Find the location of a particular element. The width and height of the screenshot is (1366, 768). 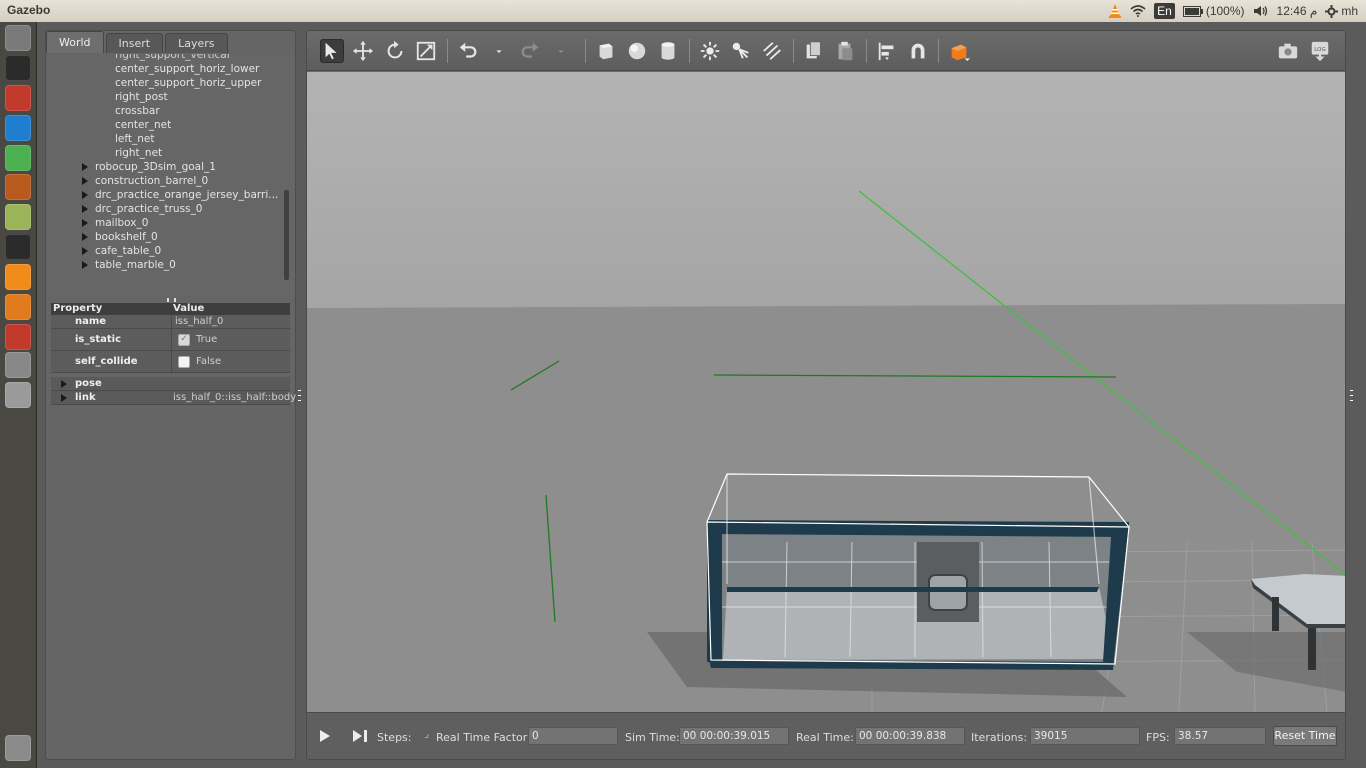

tab-layers: Layers is located at coordinates (196, 43).